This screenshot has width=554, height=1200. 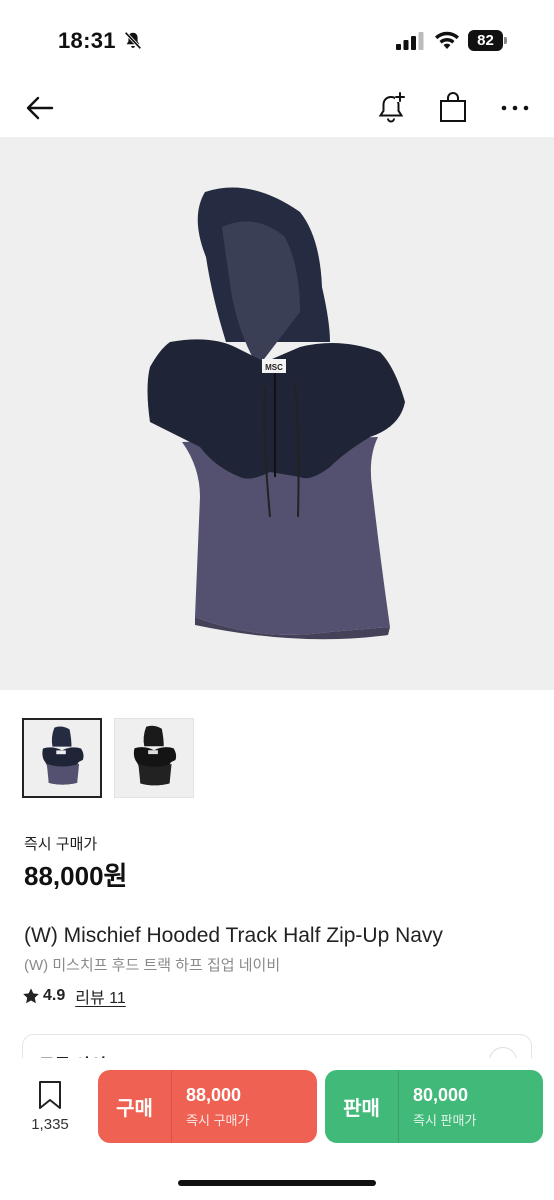 I want to click on shopping-bag-icon, so click(x=453, y=108).